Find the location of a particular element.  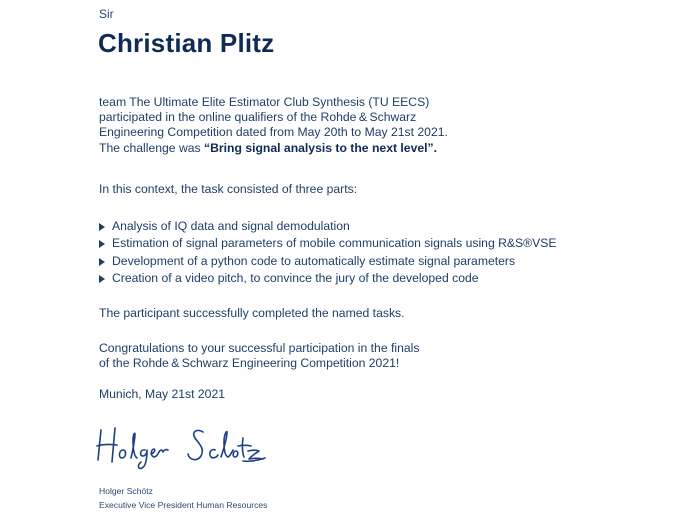

challenge-prefix: The challenge was is located at coordinates (152, 147).